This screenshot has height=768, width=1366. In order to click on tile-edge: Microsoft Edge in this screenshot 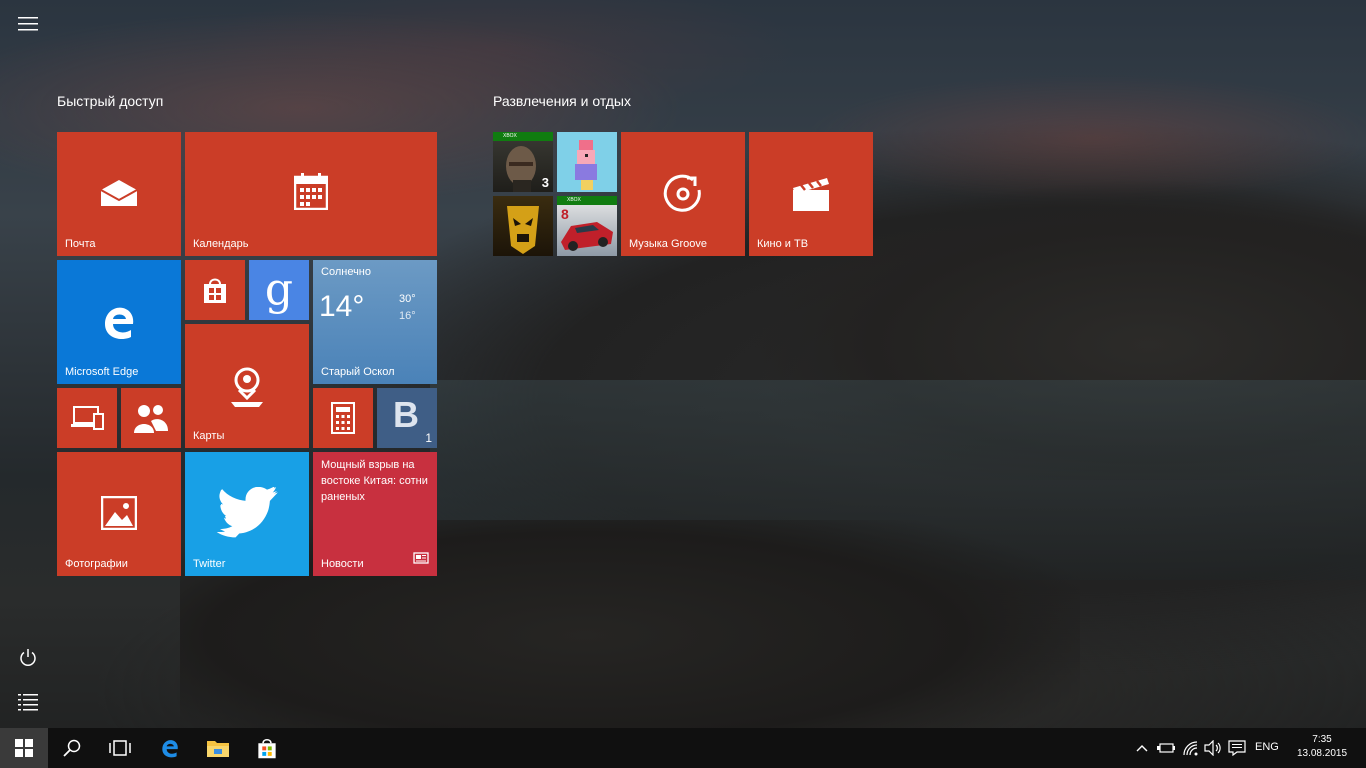, I will do `click(119, 322)`.